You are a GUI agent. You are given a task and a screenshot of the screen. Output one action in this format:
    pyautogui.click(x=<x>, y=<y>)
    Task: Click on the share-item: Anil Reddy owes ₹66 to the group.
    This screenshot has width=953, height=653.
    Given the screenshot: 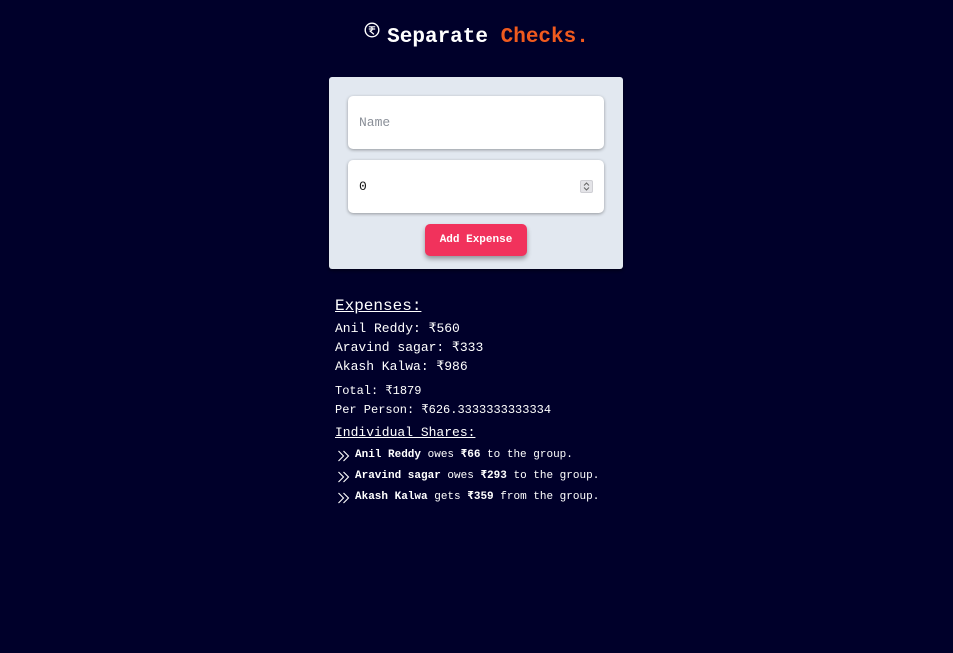 What is the action you would take?
    pyautogui.click(x=535, y=455)
    